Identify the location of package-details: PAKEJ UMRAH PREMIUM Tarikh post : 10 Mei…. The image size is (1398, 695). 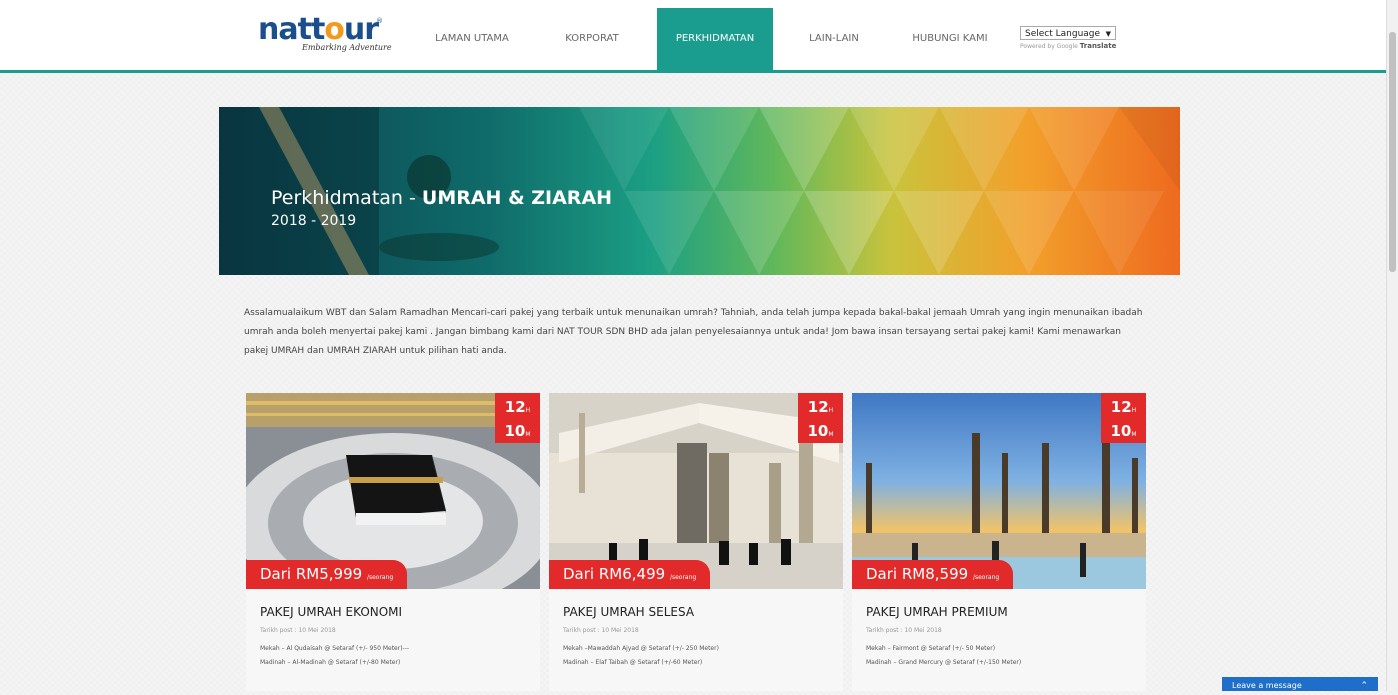
(999, 640).